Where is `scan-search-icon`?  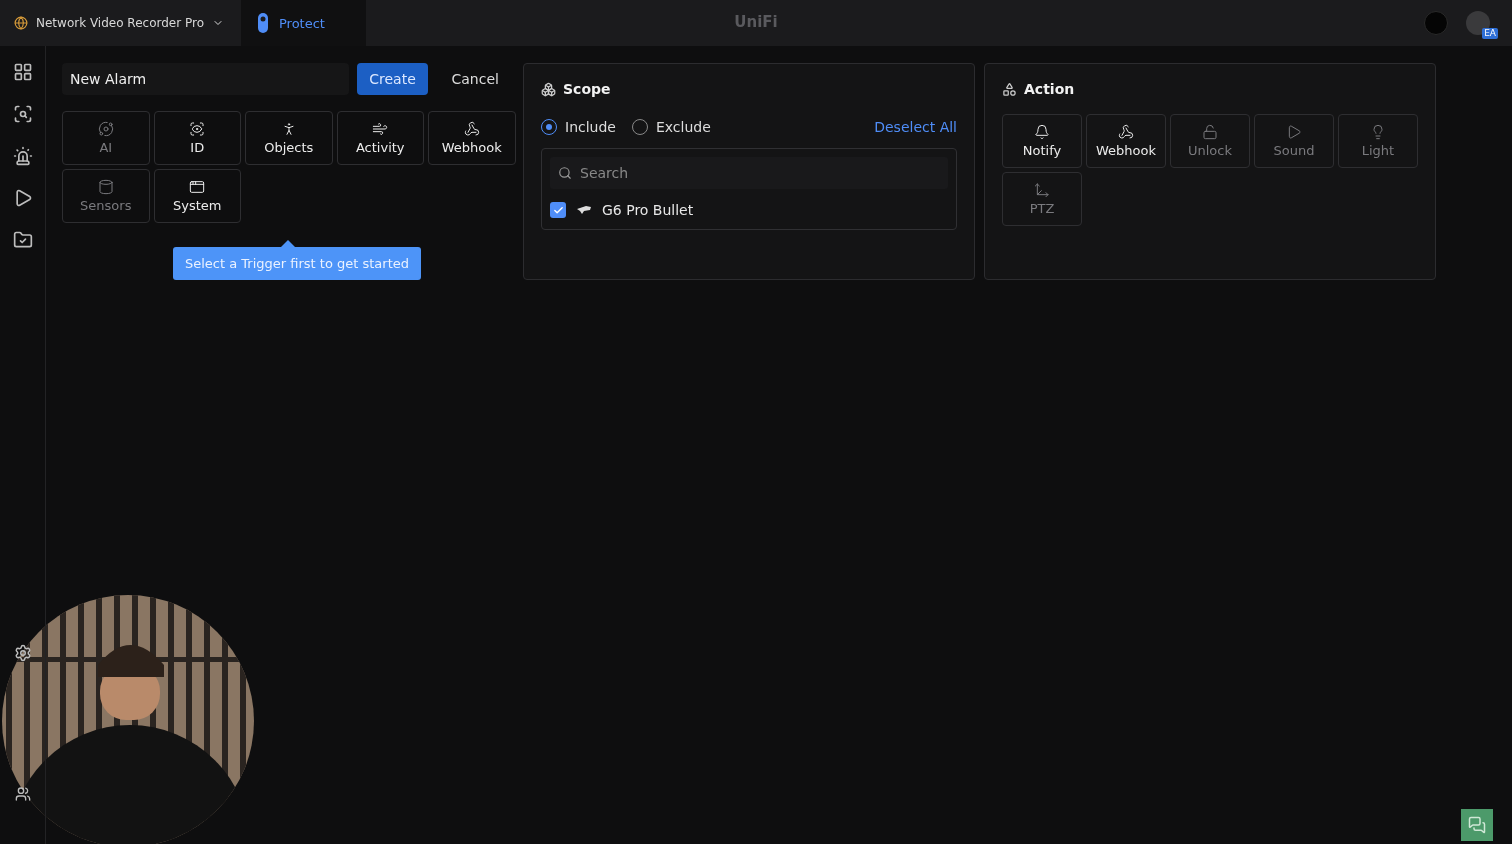 scan-search-icon is located at coordinates (22, 114).